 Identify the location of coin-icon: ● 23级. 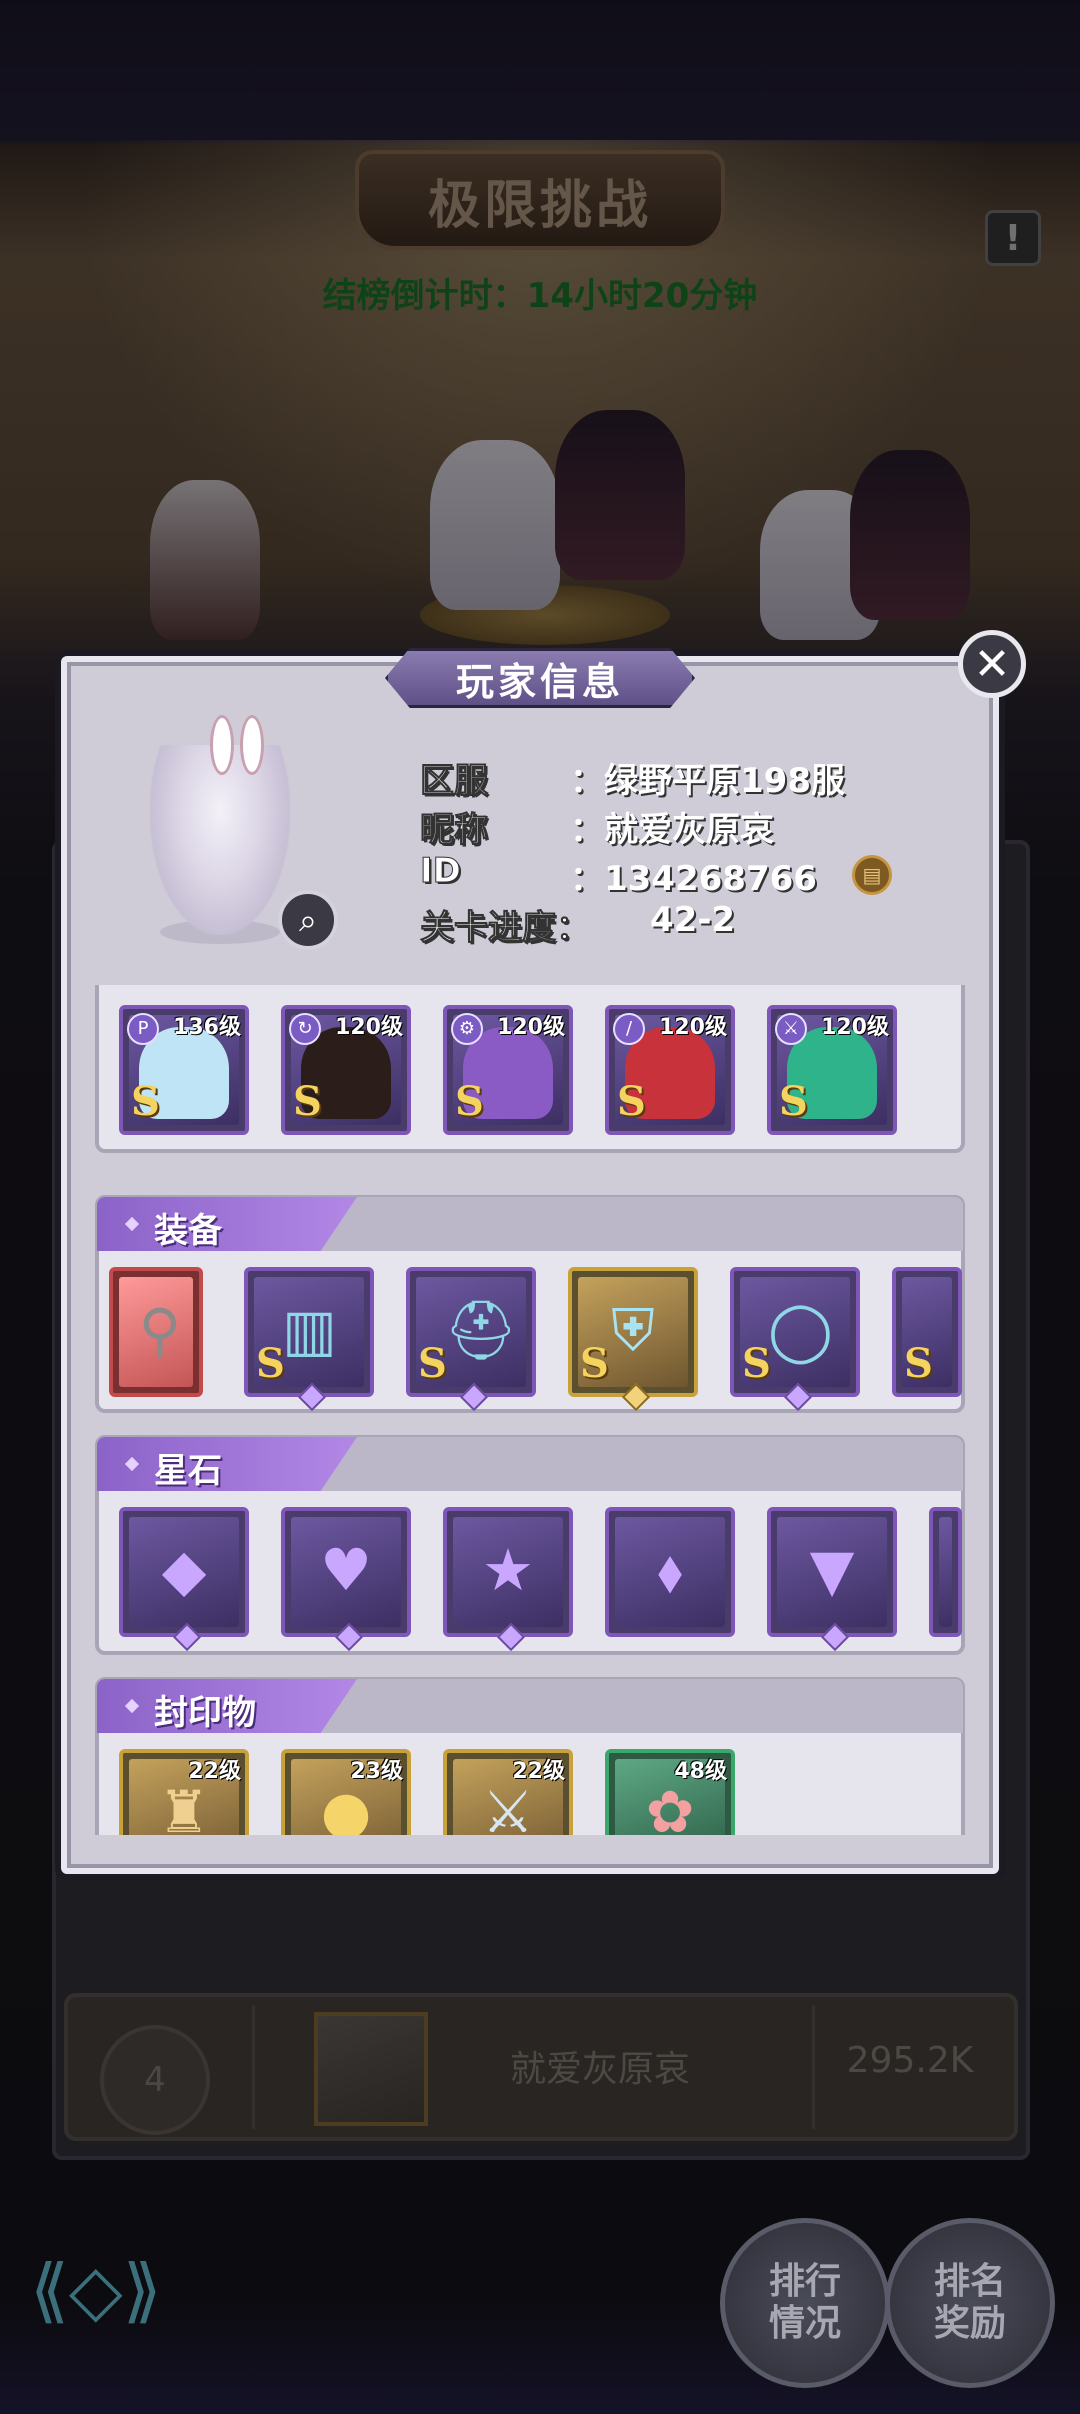
(346, 1792).